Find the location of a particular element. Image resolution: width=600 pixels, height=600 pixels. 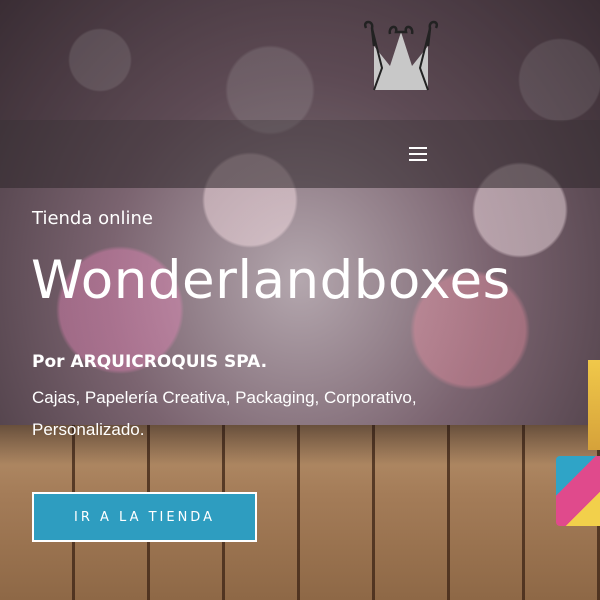

navigation-bar is located at coordinates (300, 154).